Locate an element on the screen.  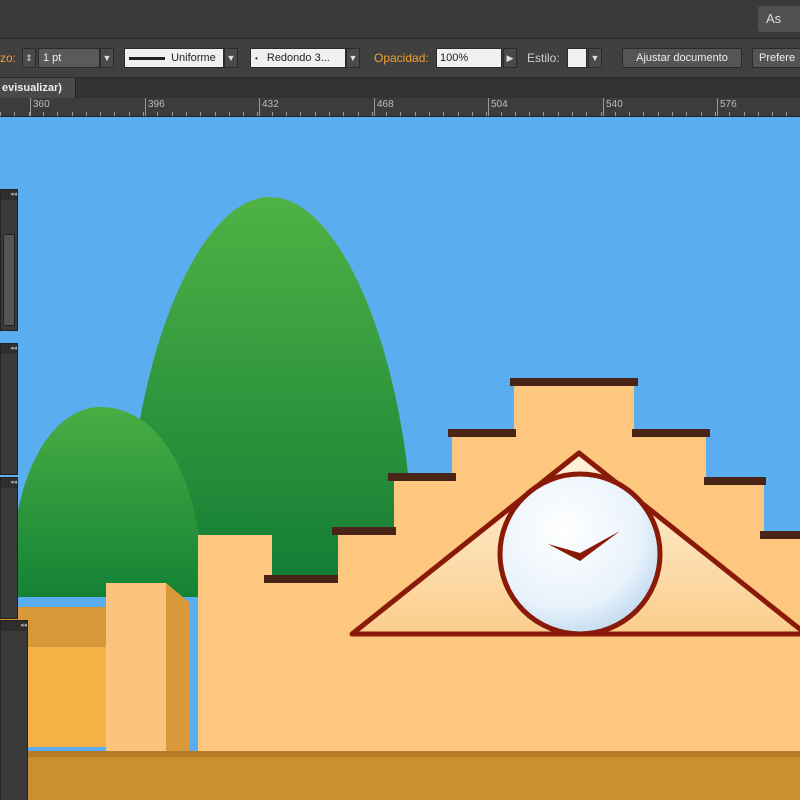
opacity-slider-button: ▶ is located at coordinates (510, 58).